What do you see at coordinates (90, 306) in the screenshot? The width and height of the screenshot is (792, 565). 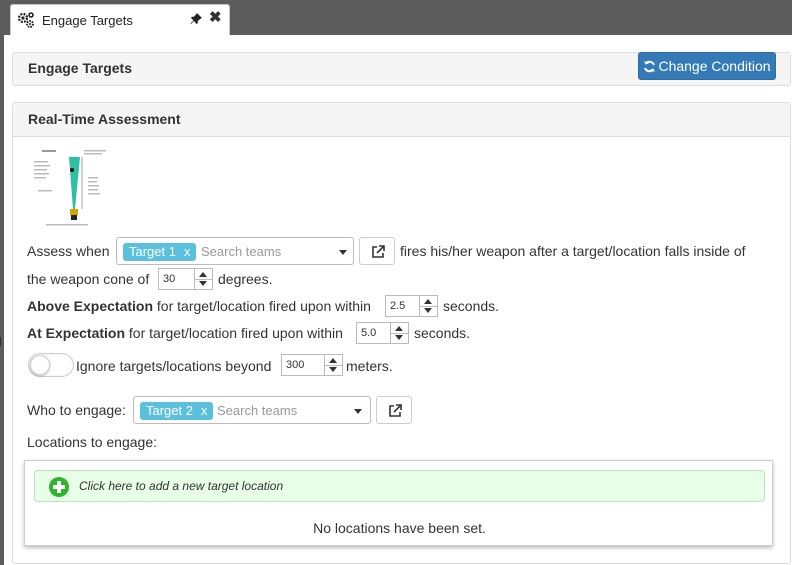 I see `above-expectation-label: Above Expectation` at bounding box center [90, 306].